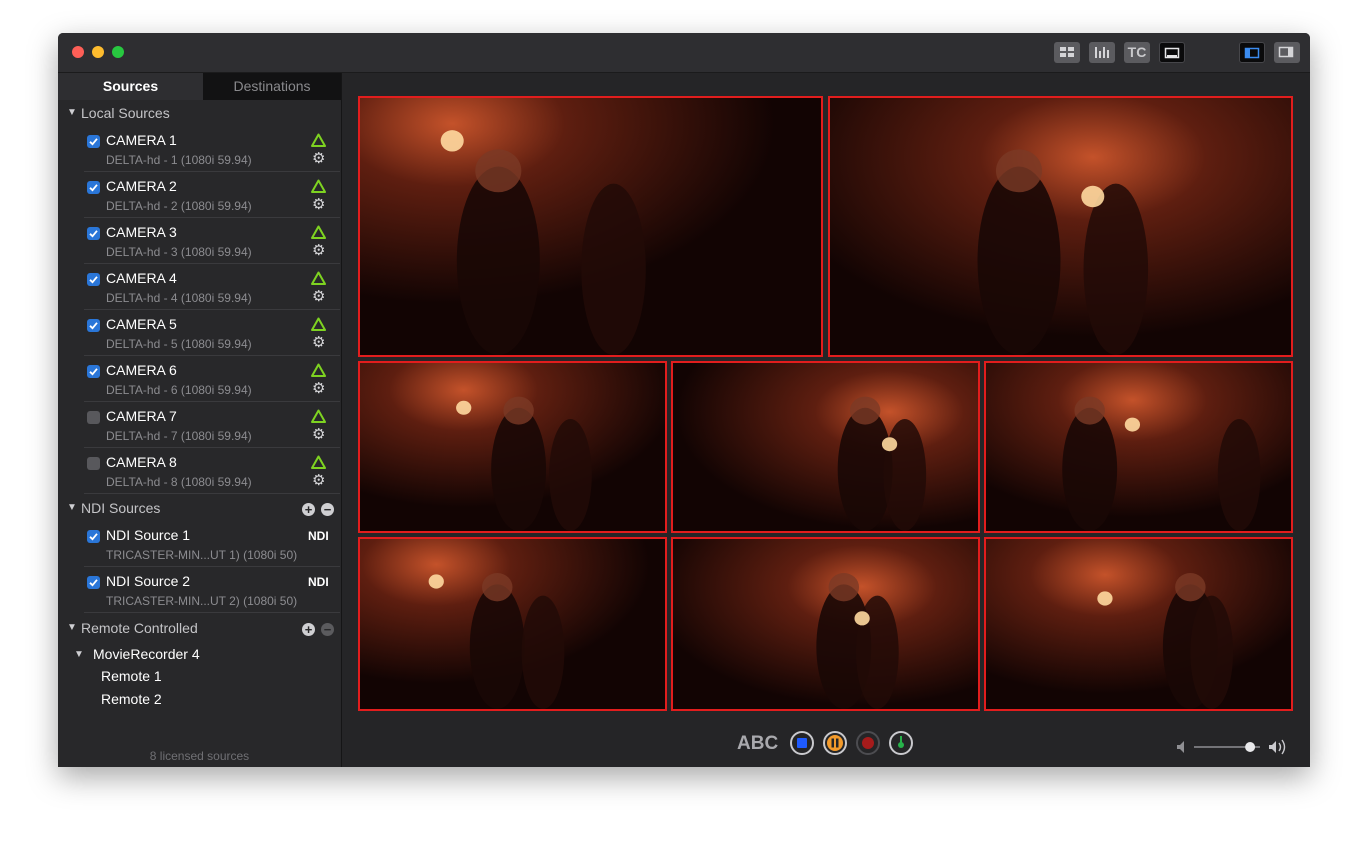 Image resolution: width=1368 pixels, height=850 pixels. What do you see at coordinates (179, 160) in the screenshot?
I see `source-detail: DELTA-hd - 1 (1080i 59.94)` at bounding box center [179, 160].